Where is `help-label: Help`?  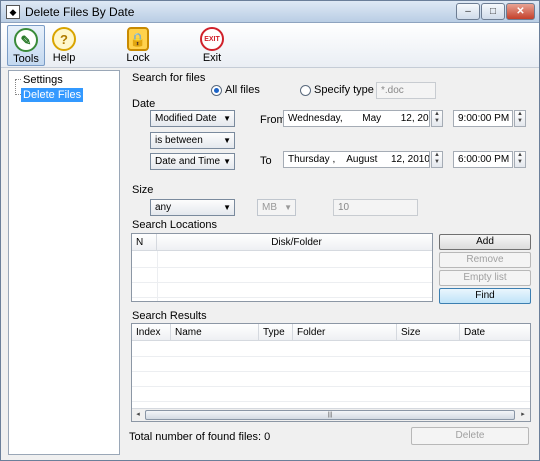 help-label: Help is located at coordinates (64, 58).